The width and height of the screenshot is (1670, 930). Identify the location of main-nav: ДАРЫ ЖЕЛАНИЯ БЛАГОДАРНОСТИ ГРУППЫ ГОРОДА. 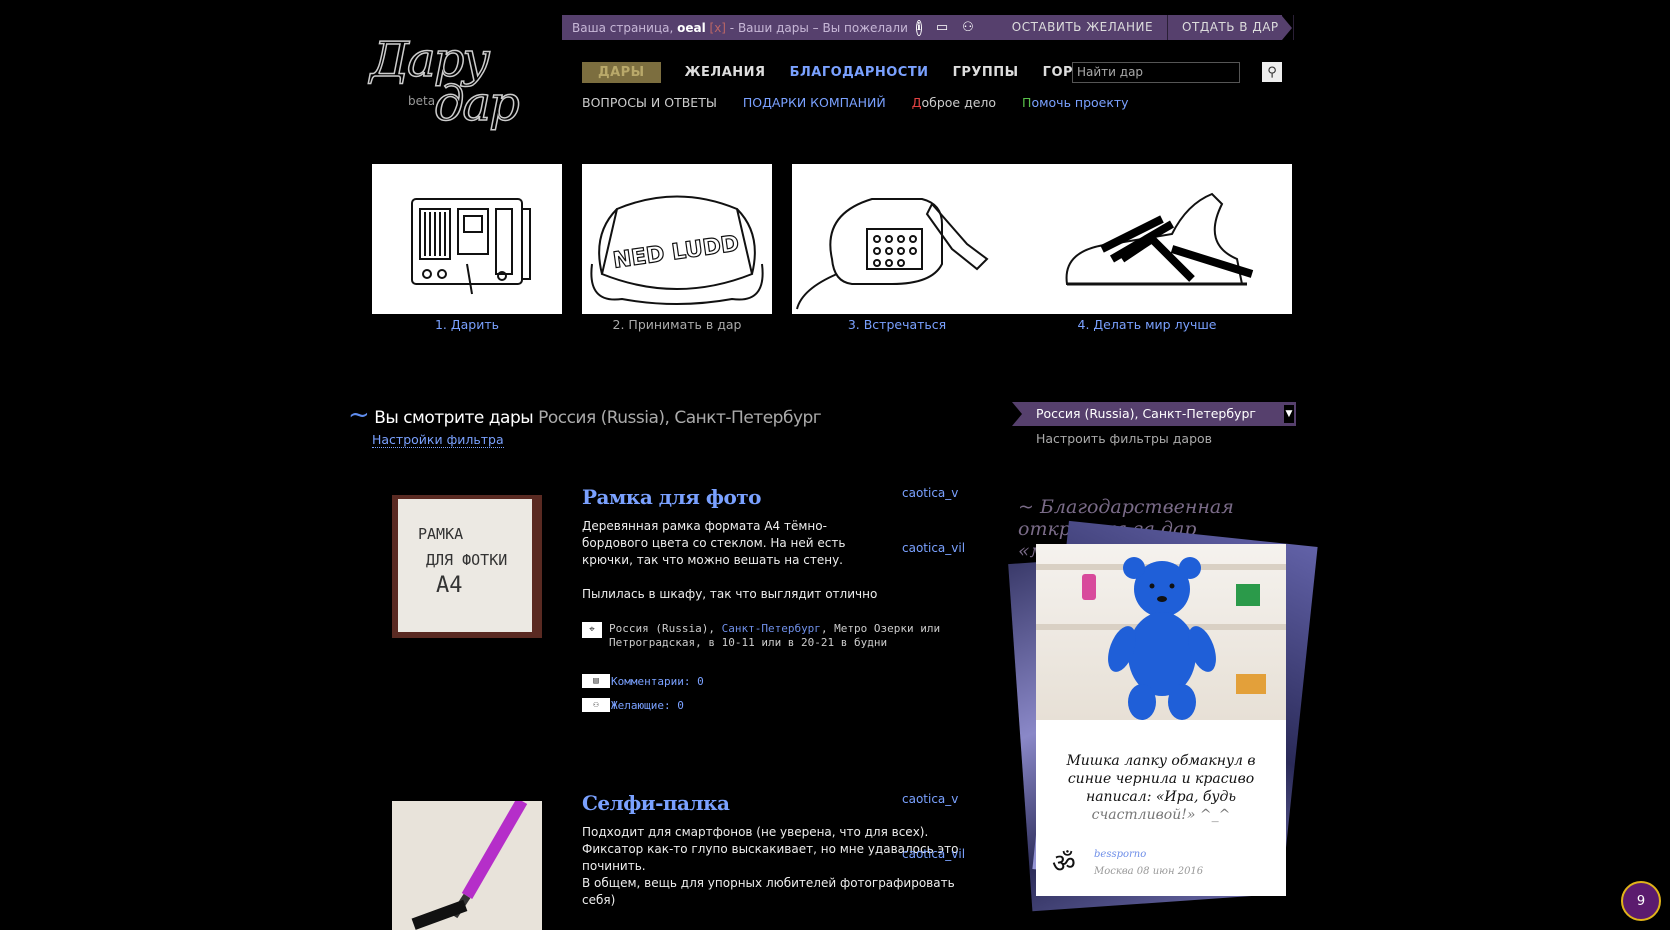
(856, 72).